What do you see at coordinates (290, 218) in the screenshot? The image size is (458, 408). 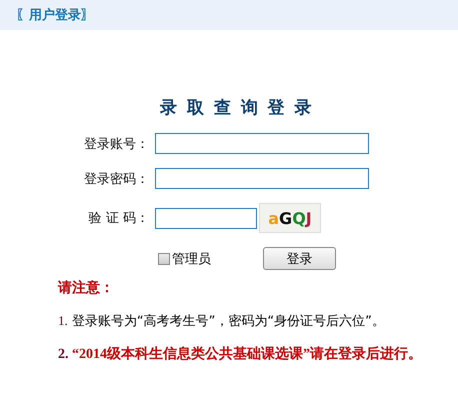 I see `captcha-image: aGQJ` at bounding box center [290, 218].